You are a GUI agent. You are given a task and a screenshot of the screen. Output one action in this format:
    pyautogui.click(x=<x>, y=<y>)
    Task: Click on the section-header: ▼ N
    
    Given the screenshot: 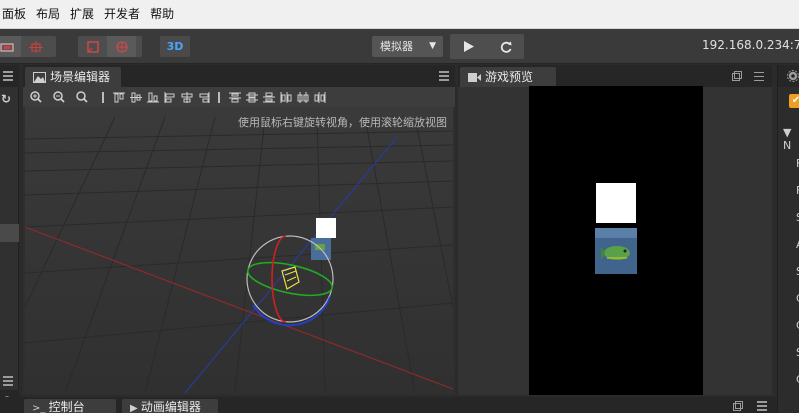 What is the action you would take?
    pyautogui.click(x=791, y=139)
    